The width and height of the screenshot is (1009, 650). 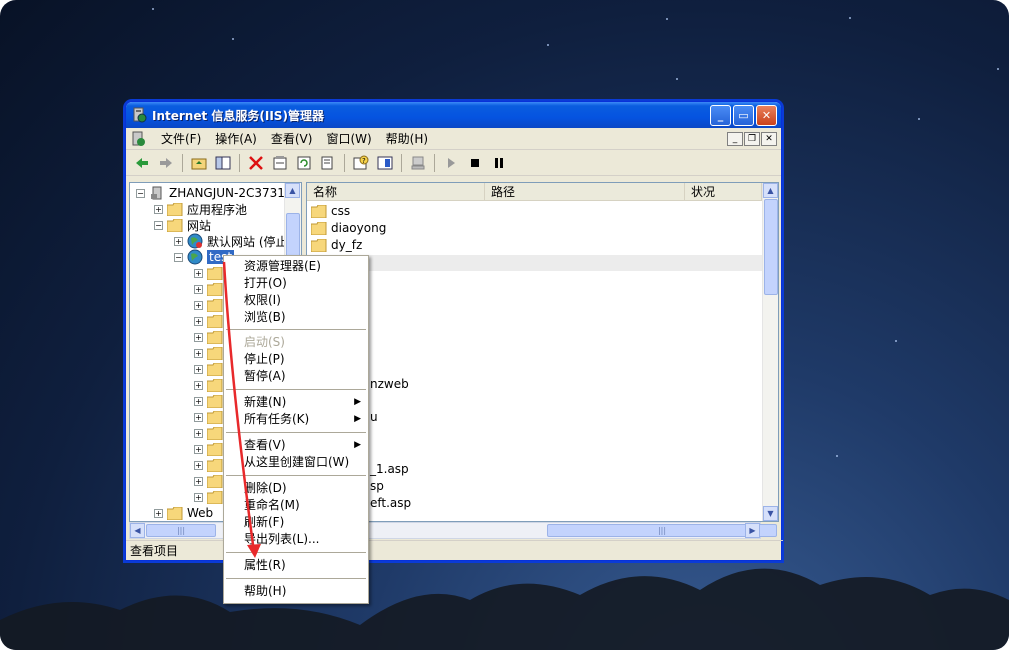 I want to click on show-tree-icon, so click(x=223, y=163).